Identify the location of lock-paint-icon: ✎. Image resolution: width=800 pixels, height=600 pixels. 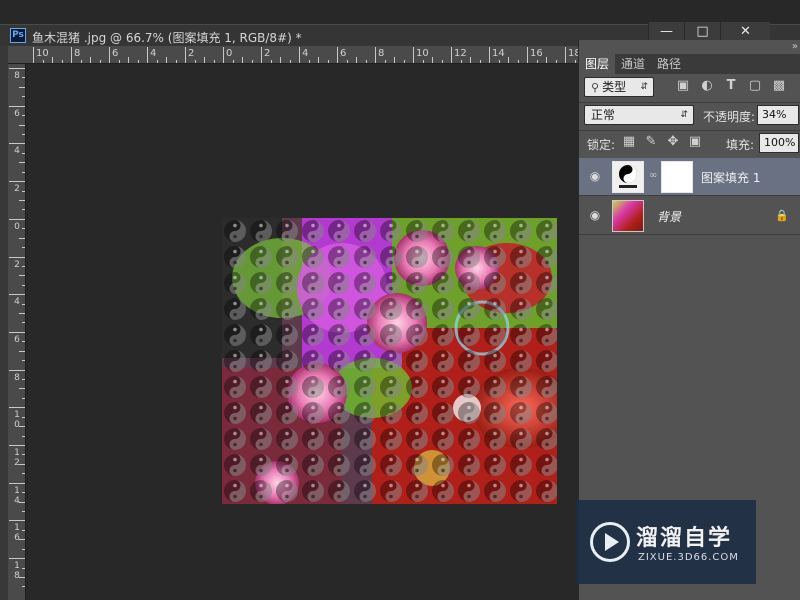
(651, 142).